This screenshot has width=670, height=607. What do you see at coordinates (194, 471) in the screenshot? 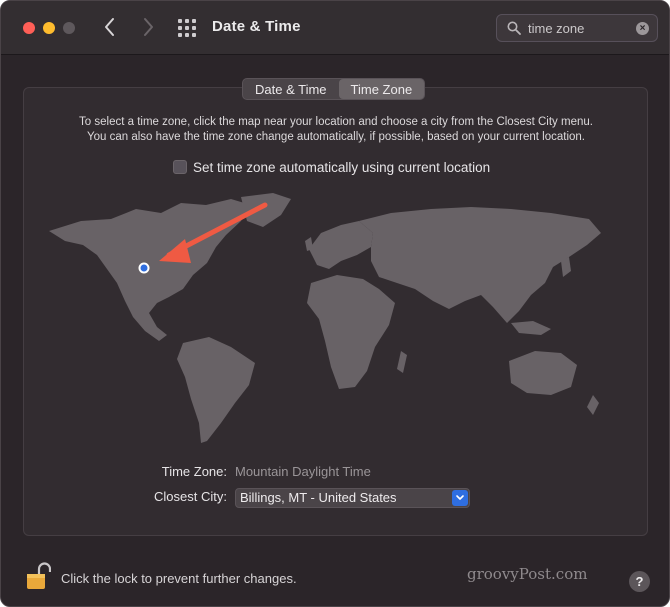
I see `time-zone-label: Time Zone:` at bounding box center [194, 471].